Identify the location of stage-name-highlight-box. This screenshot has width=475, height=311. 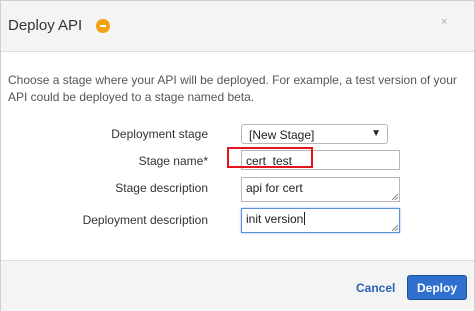
(270, 157).